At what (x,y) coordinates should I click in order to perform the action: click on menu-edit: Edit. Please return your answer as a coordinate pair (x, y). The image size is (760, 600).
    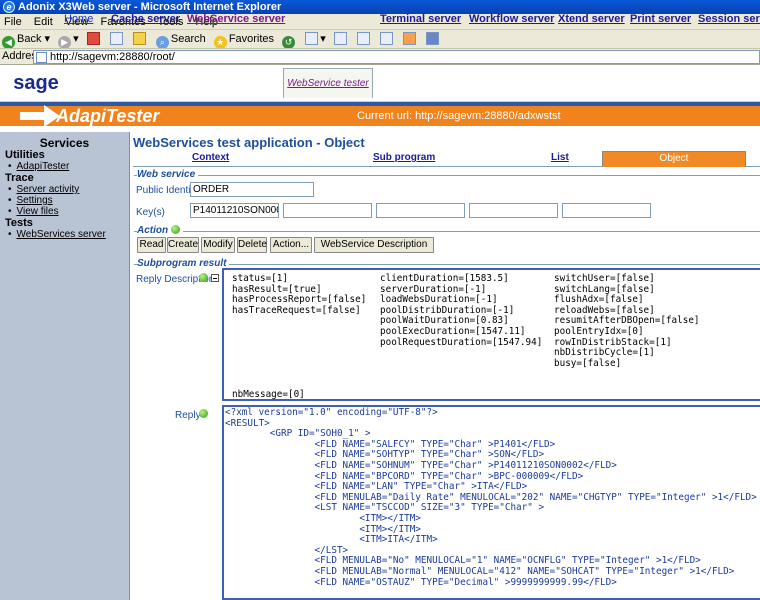
    Looking at the image, I should click on (43, 22).